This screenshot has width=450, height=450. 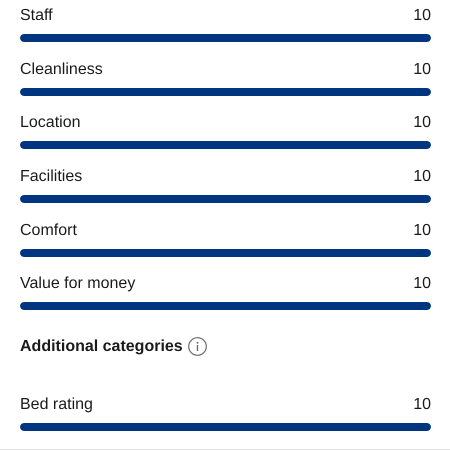 What do you see at coordinates (101, 347) in the screenshot?
I see `section-heading: Additional categories` at bounding box center [101, 347].